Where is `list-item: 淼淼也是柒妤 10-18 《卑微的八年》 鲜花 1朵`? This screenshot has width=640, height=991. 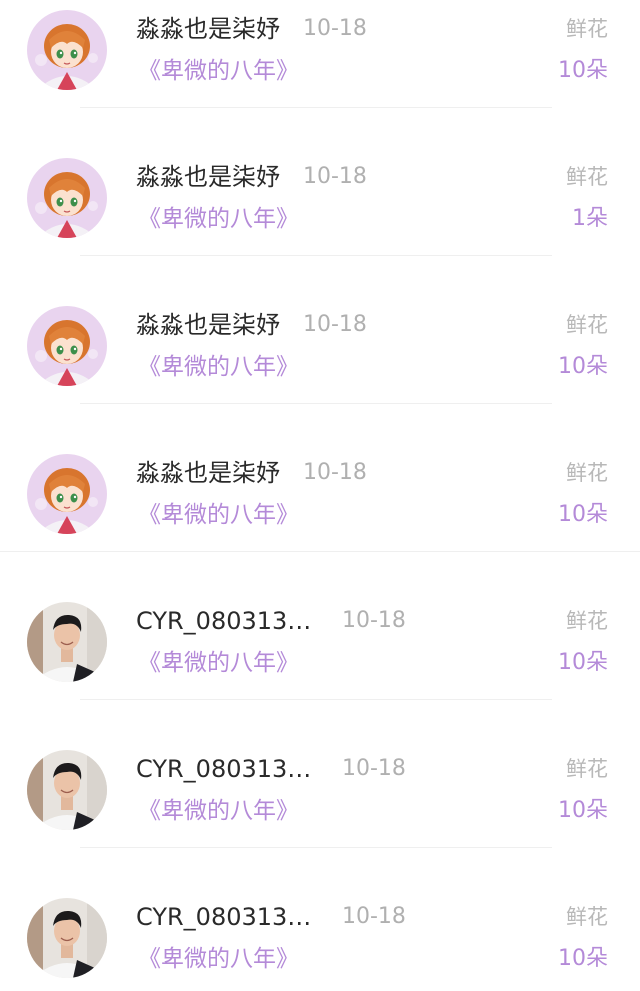 list-item: 淼淼也是柒妤 10-18 《卑微的八年》 鲜花 1朵 is located at coordinates (320, 222).